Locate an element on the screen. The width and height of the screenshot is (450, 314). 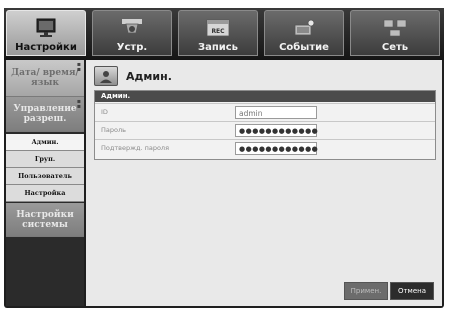
confirm-password-input: ●●●●●●●●●●●● is located at coordinates (276, 148).